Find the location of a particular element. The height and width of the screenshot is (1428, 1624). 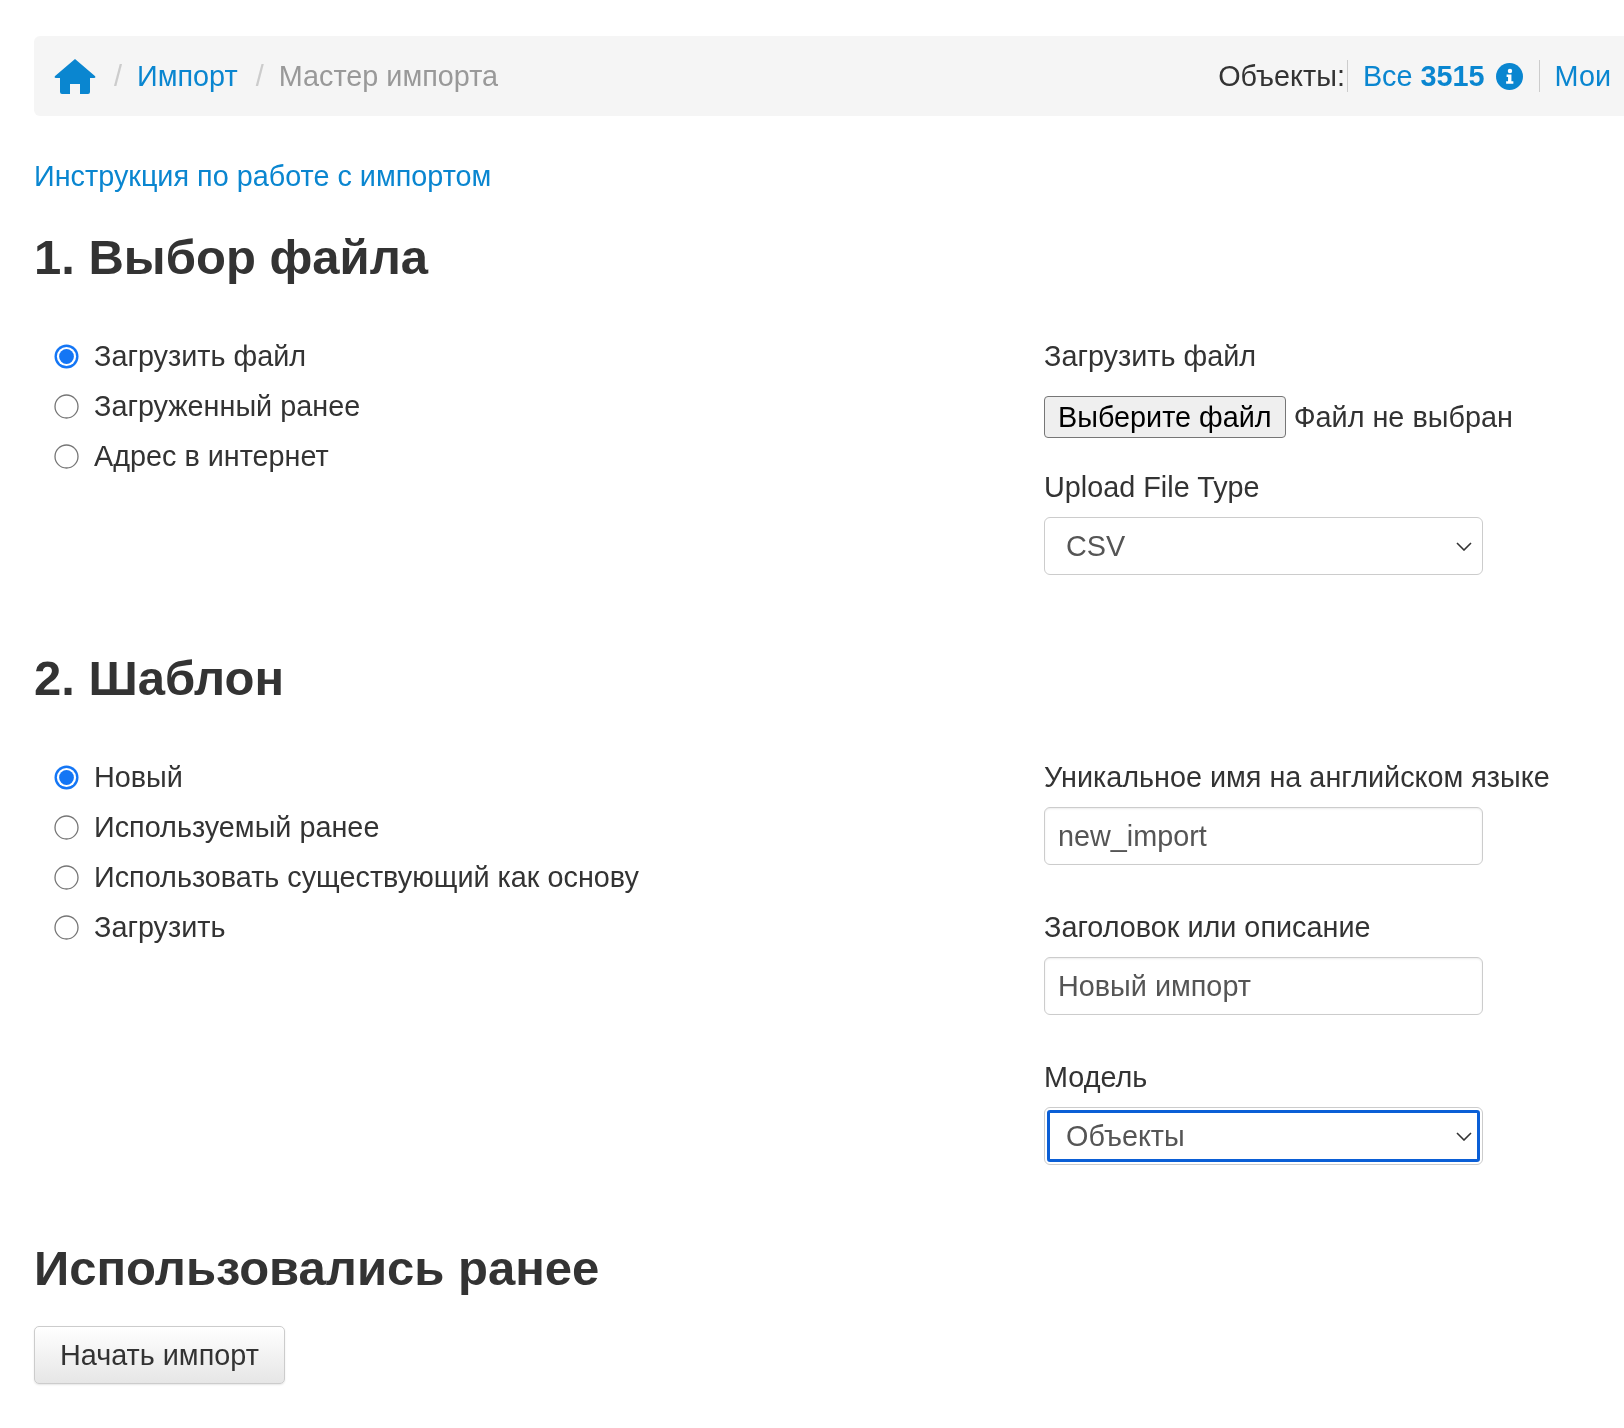

text-input: new_import is located at coordinates (1263, 836).